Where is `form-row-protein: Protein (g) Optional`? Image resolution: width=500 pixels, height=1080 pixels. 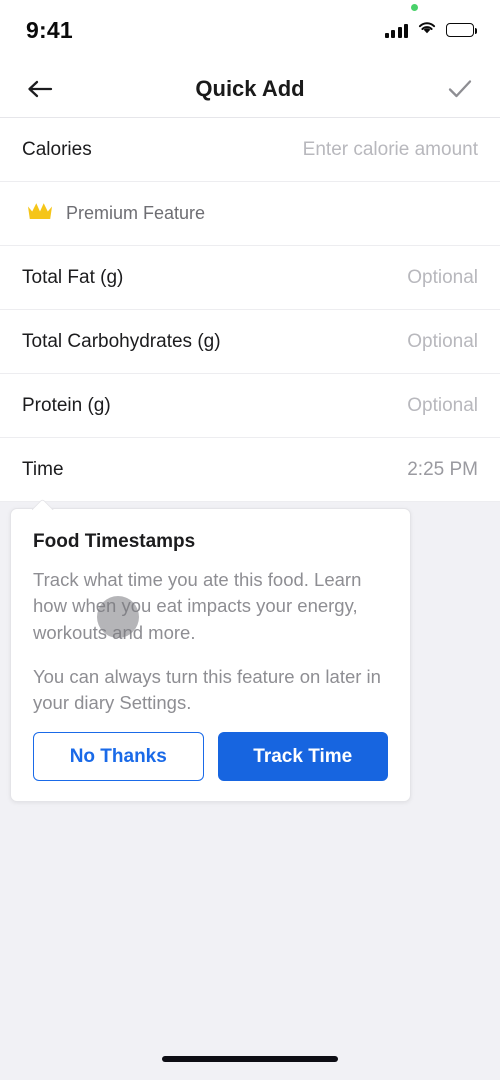
form-row-protein: Protein (g) Optional is located at coordinates (250, 406).